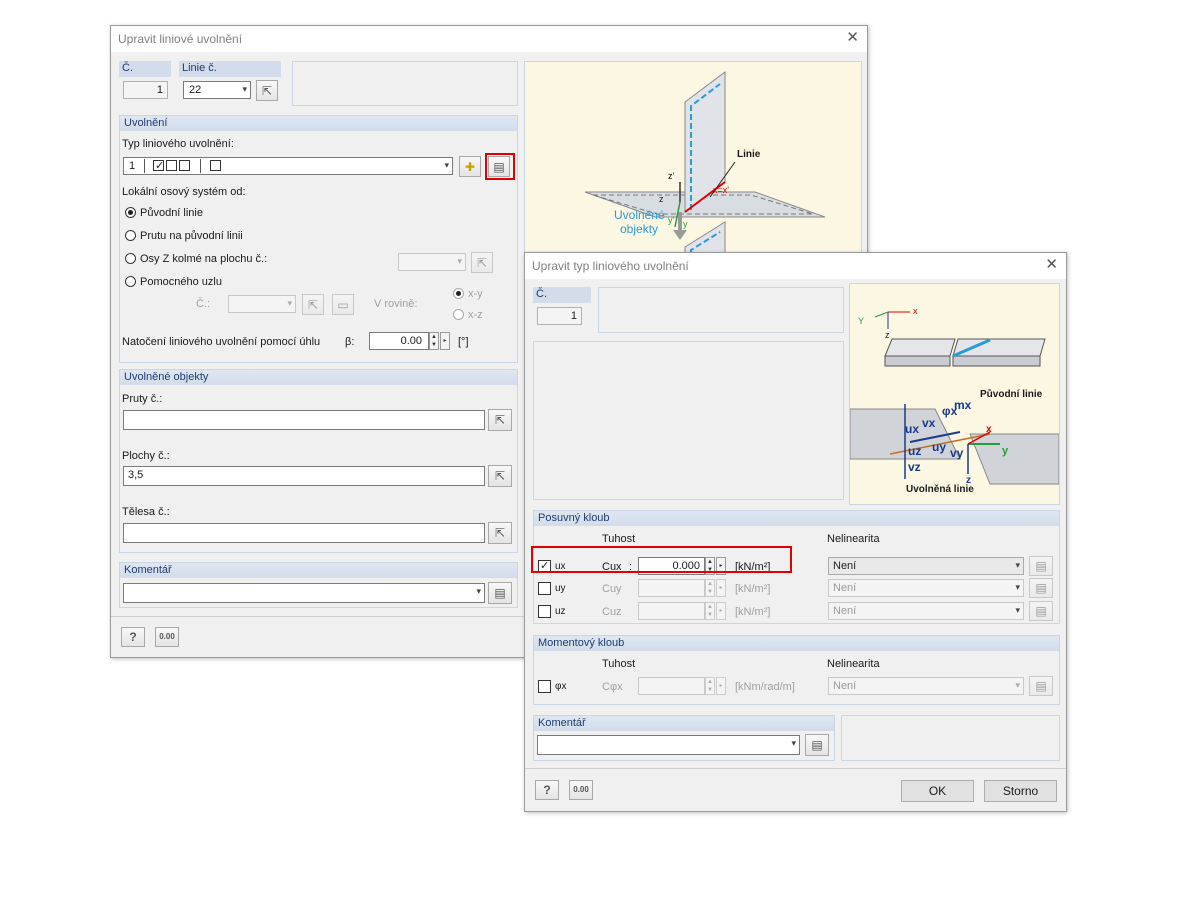 This screenshot has height=900, width=1200. What do you see at coordinates (710, 588) in the screenshot?
I see `cuy-spinner: ▲ ▼` at bounding box center [710, 588].